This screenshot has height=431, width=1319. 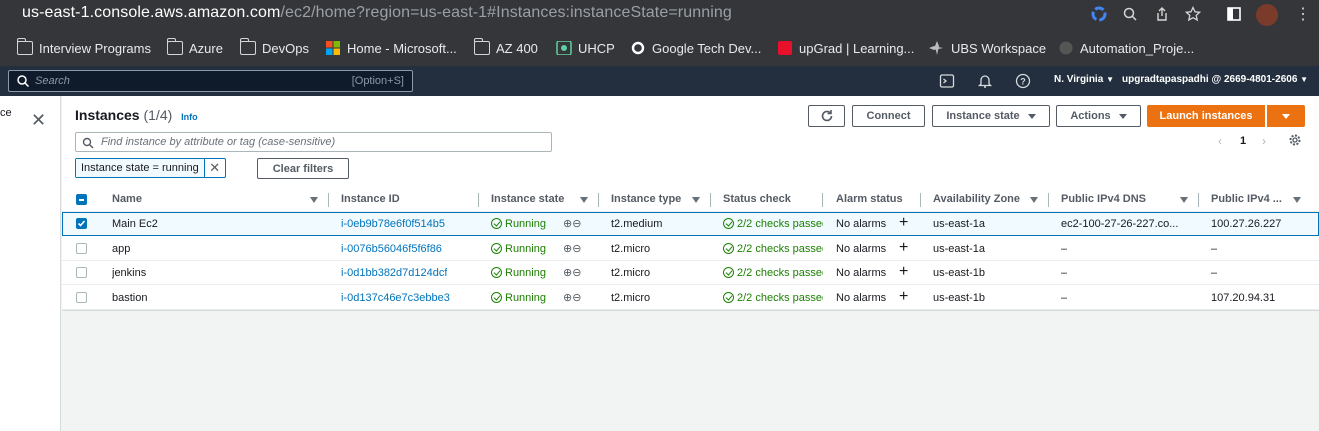 What do you see at coordinates (646, 199) in the screenshot?
I see `column-header-instance-type: Instance type` at bounding box center [646, 199].